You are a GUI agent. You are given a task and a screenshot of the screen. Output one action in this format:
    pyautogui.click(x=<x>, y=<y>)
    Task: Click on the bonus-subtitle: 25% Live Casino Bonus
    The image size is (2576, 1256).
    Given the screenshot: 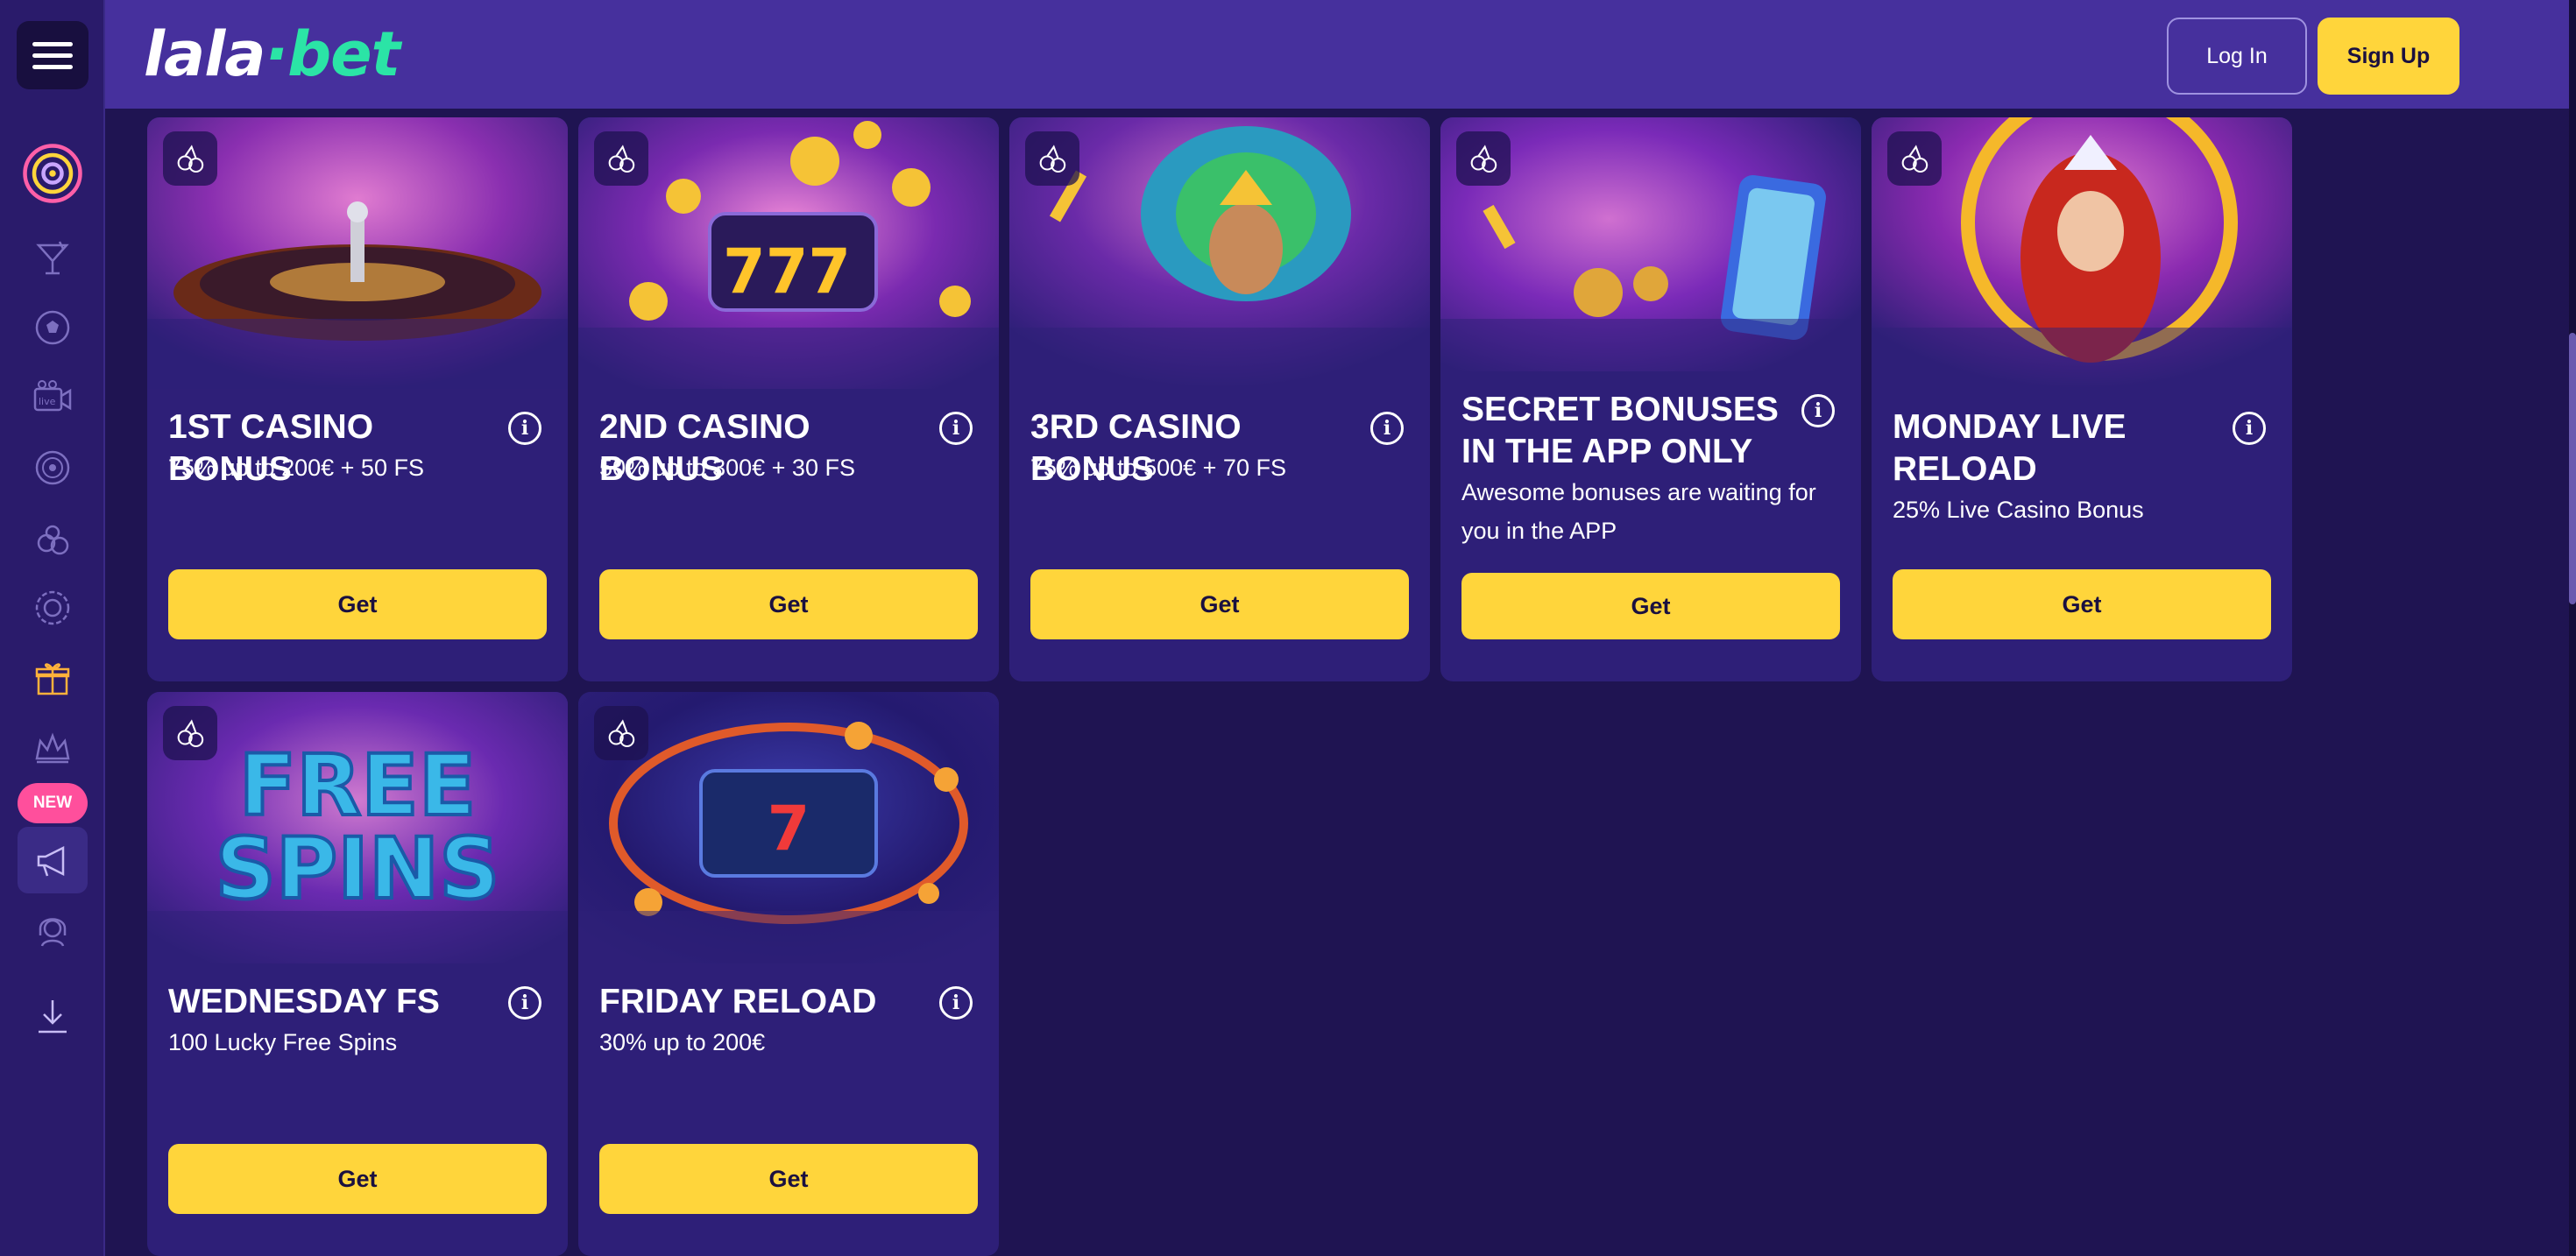 What is the action you would take?
    pyautogui.click(x=2018, y=510)
    